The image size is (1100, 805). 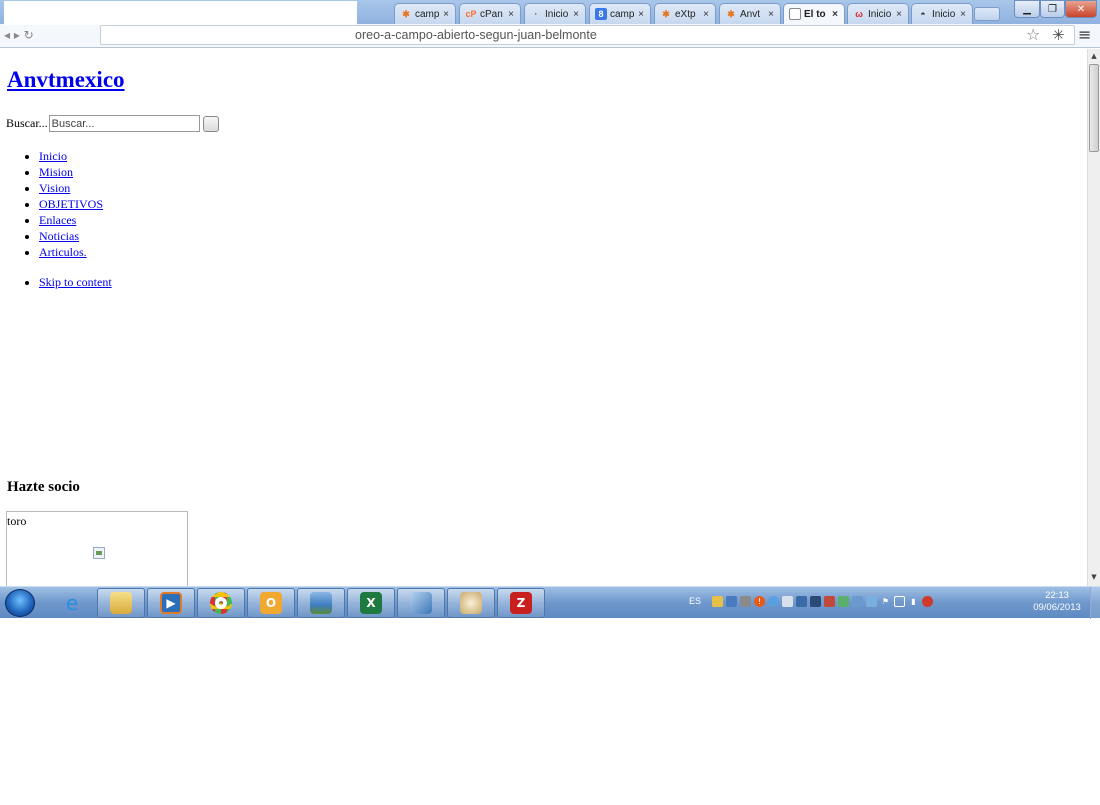 What do you see at coordinates (1027, 9) in the screenshot?
I see `minimize-button: ▁` at bounding box center [1027, 9].